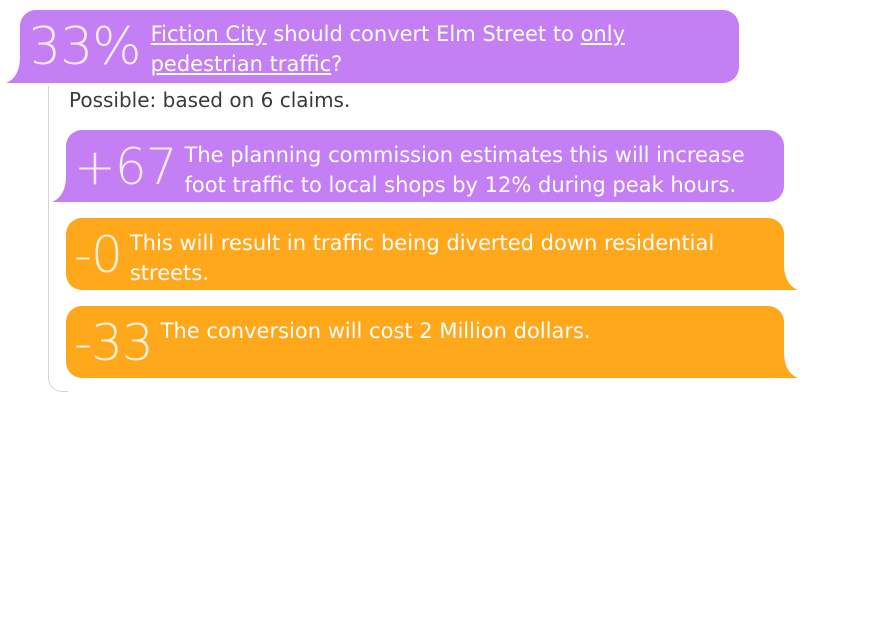  Describe the element at coordinates (58, 239) in the screenshot. I see `thread-connector-line` at that location.